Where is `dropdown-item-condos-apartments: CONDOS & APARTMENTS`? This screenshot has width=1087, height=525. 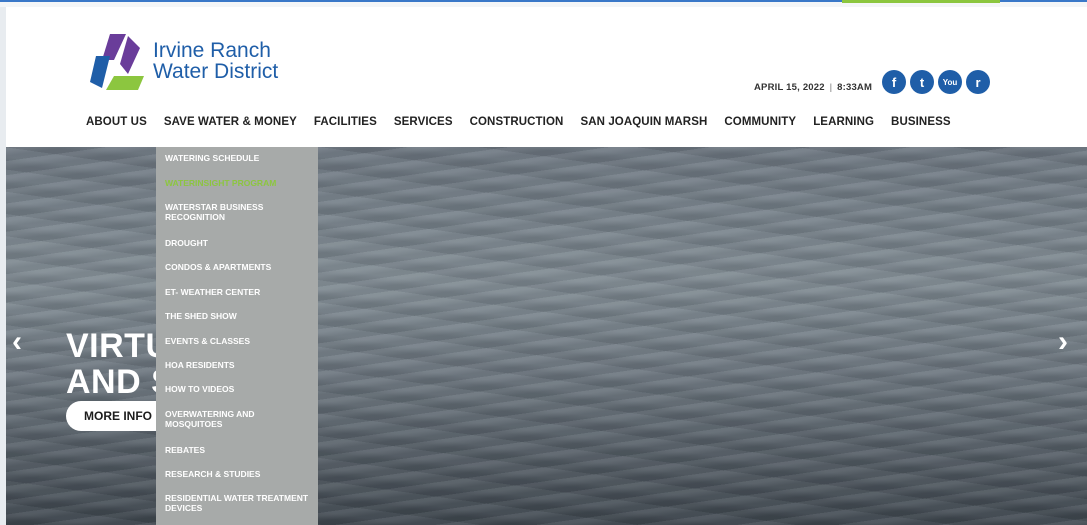 dropdown-item-condos-apartments: CONDOS & APARTMENTS is located at coordinates (237, 267).